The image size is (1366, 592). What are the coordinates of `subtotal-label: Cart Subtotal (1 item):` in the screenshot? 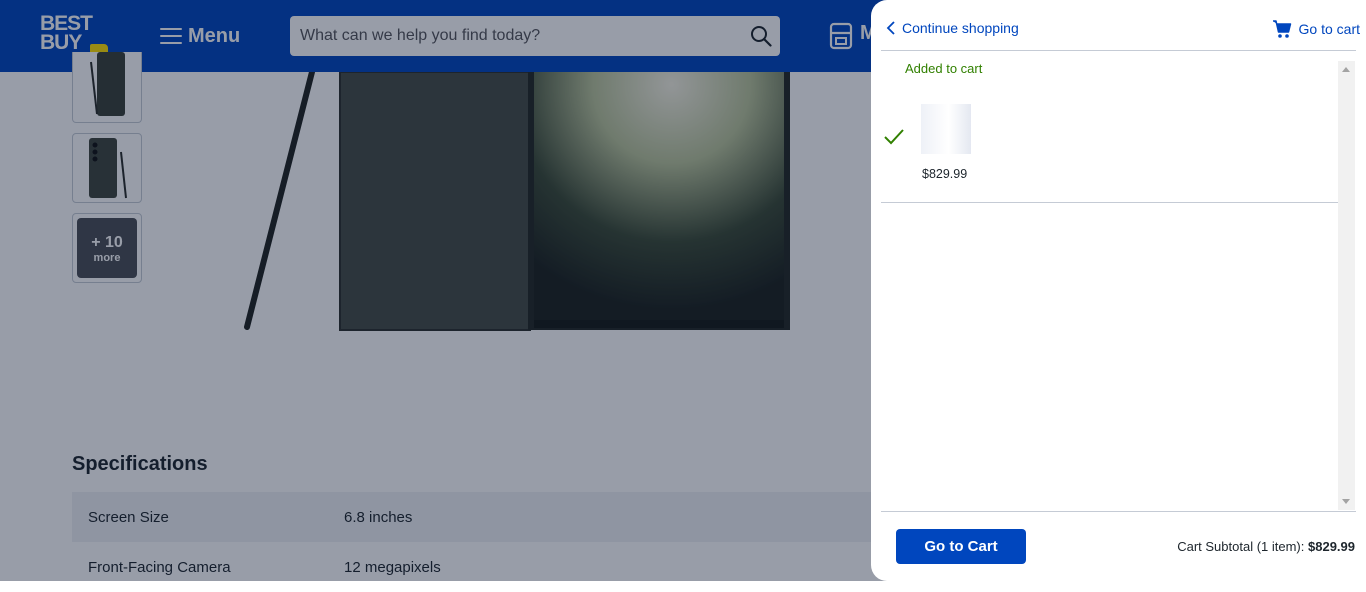 It's located at (1241, 546).